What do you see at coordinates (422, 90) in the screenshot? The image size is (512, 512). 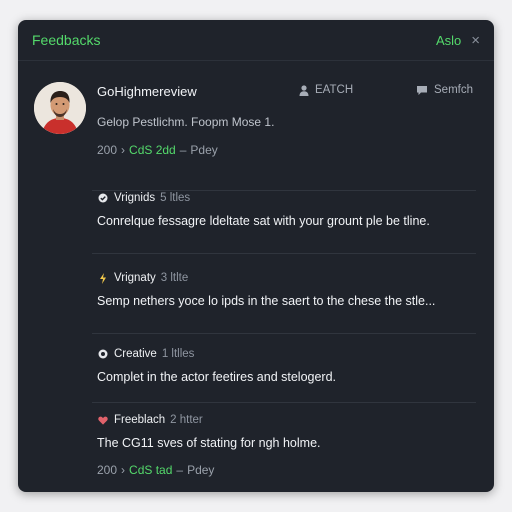 I see `chat-icon` at bounding box center [422, 90].